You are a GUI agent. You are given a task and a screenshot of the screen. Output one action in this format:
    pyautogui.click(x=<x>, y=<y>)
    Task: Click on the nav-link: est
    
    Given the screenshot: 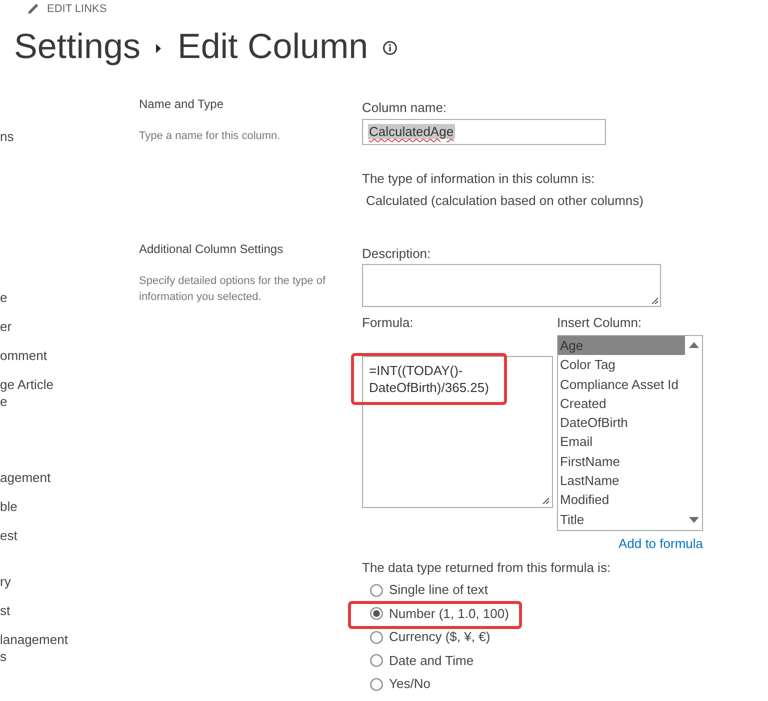 What is the action you would take?
    pyautogui.click(x=9, y=535)
    